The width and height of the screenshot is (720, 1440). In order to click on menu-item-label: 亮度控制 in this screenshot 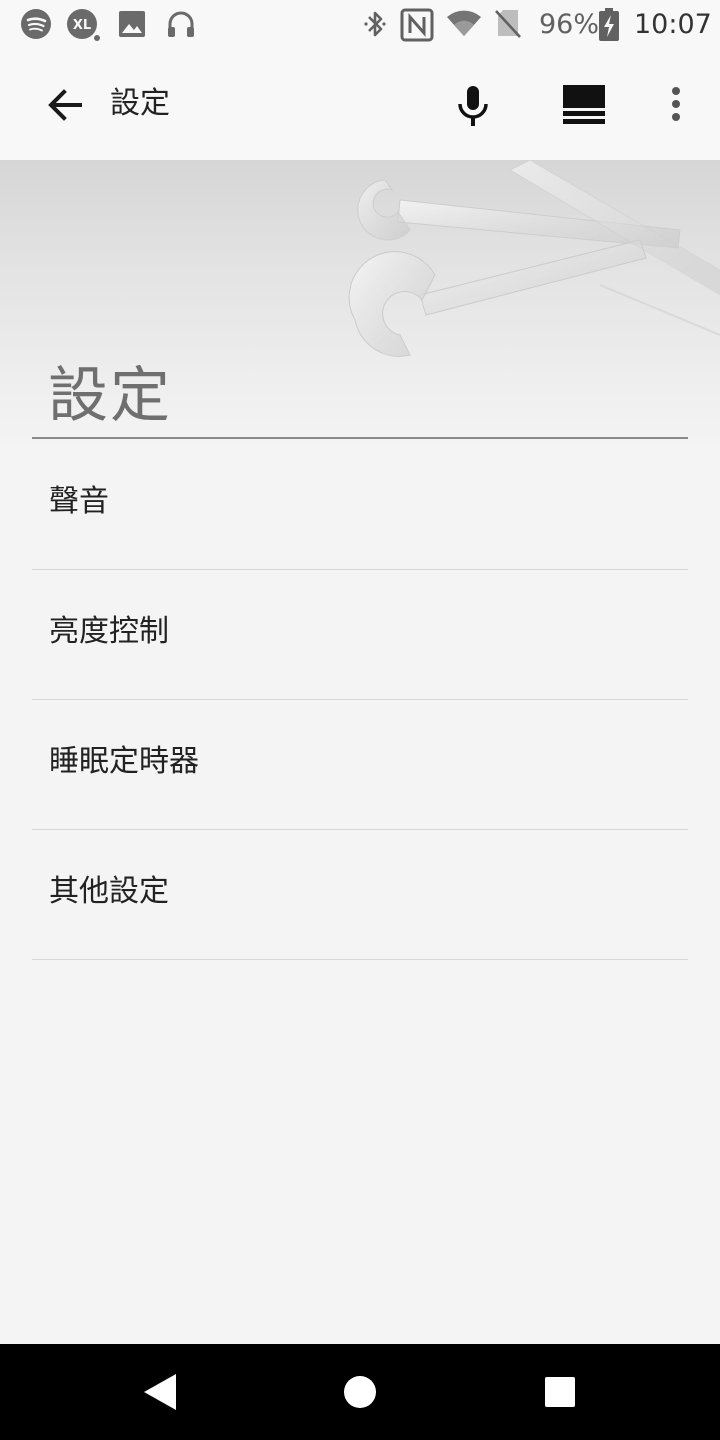, I will do `click(109, 631)`.